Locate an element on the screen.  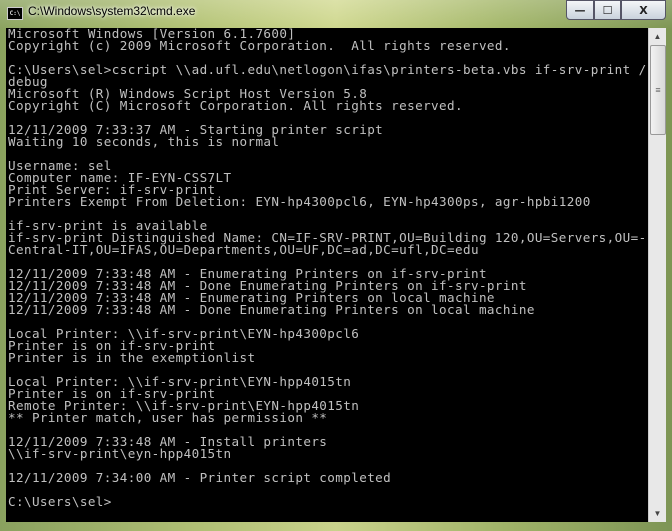
scroll-down-button: ▼ is located at coordinates (657, 513).